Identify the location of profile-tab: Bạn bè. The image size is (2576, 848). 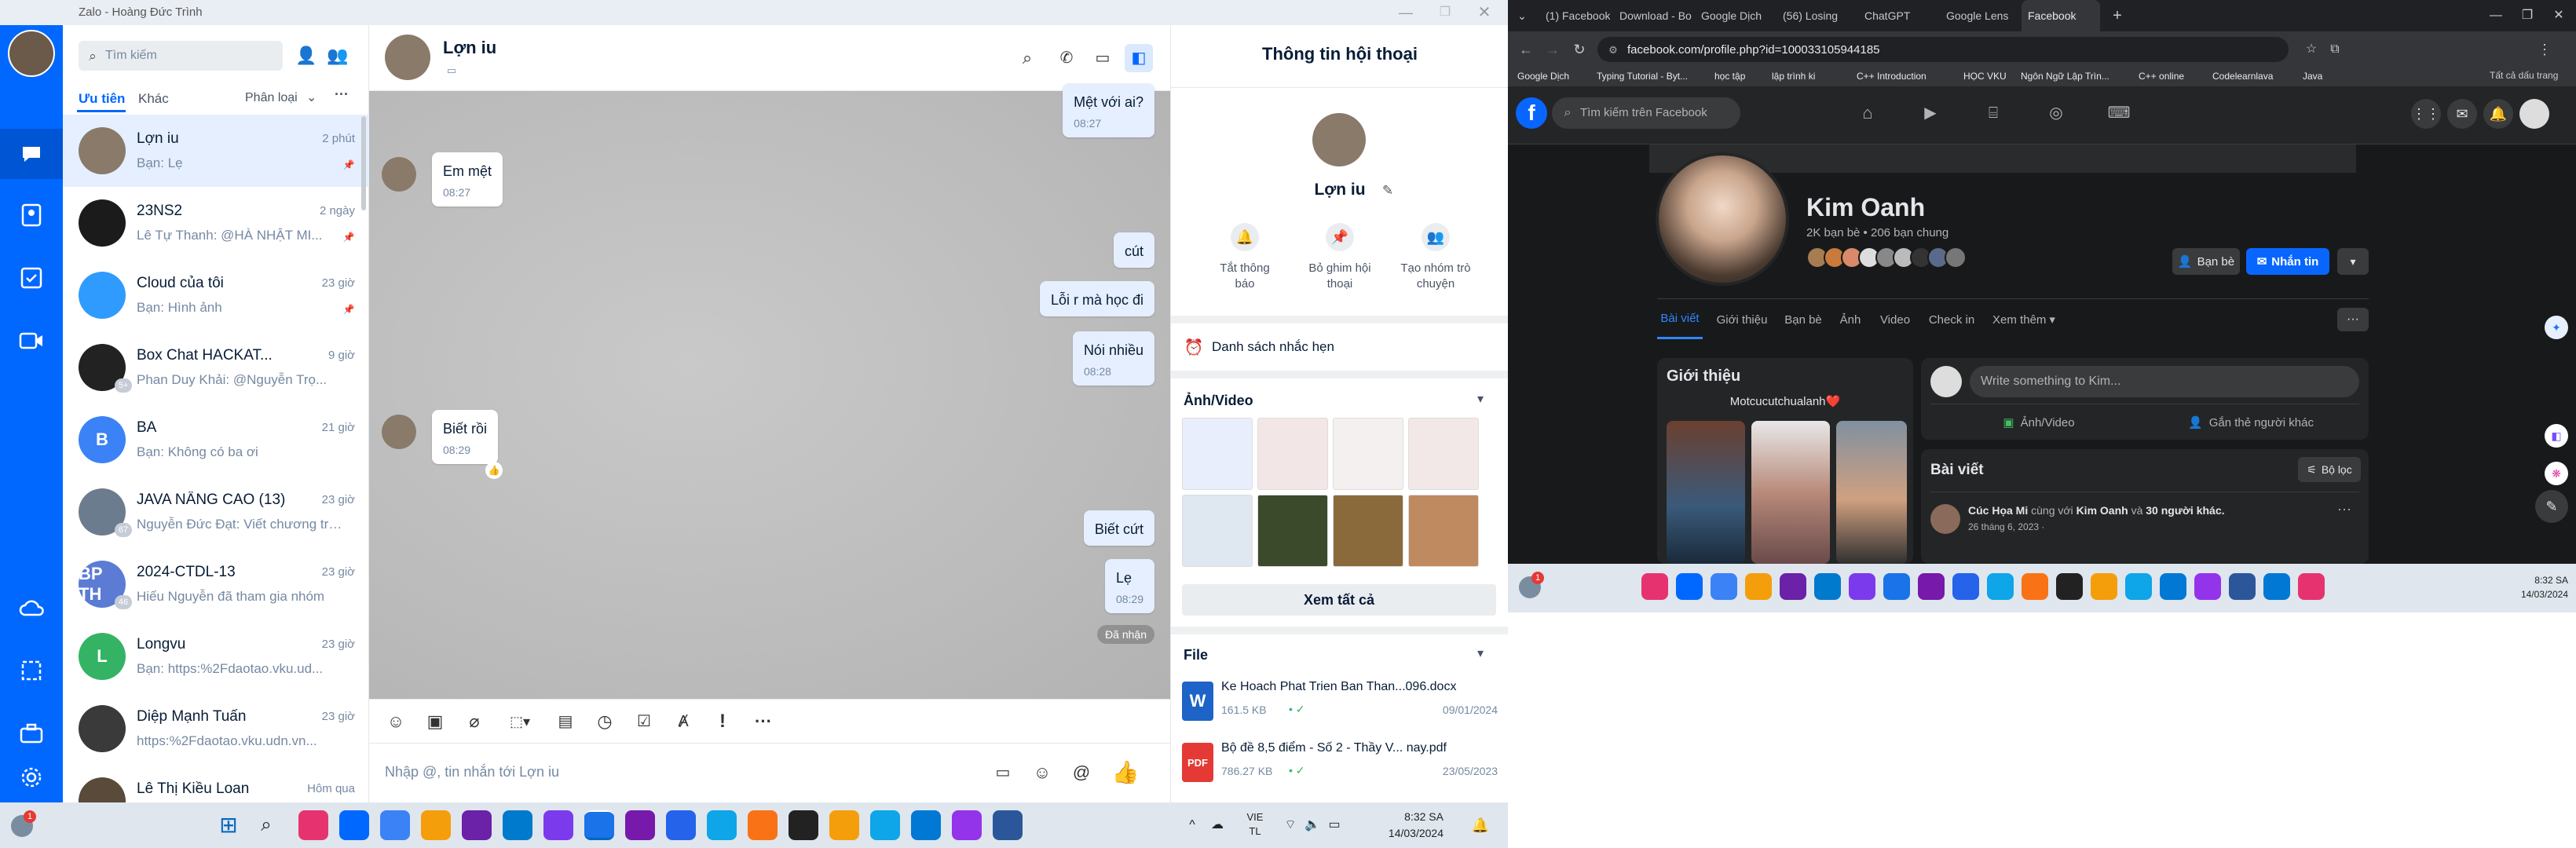
(1803, 319).